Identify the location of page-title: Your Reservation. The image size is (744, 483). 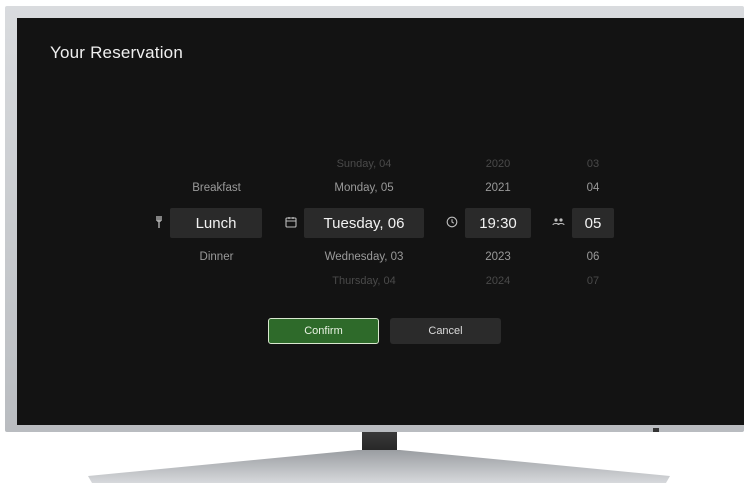
(116, 52).